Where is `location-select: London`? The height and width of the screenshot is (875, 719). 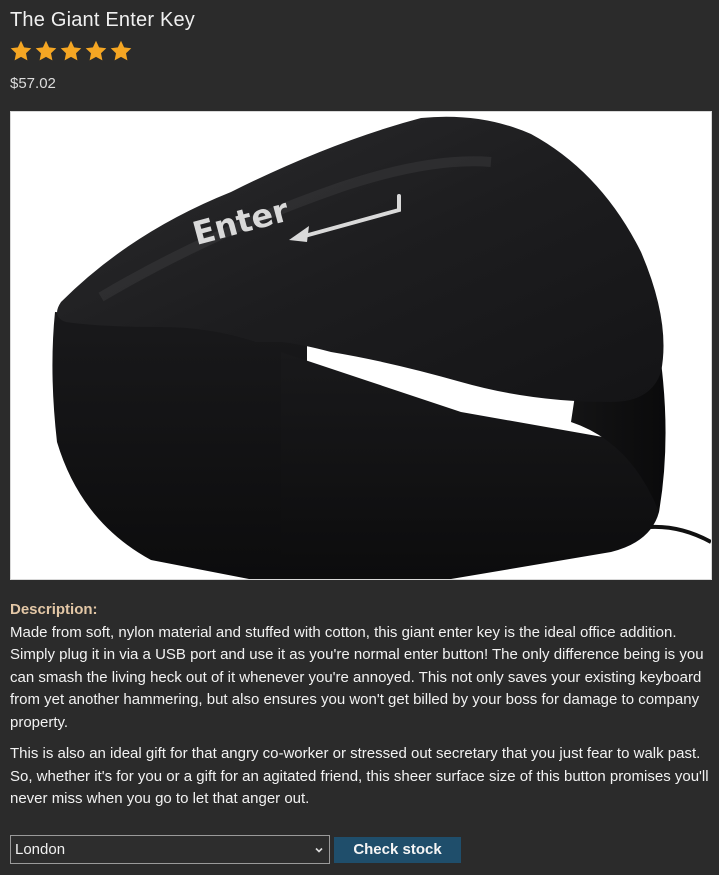 location-select: London is located at coordinates (170, 849).